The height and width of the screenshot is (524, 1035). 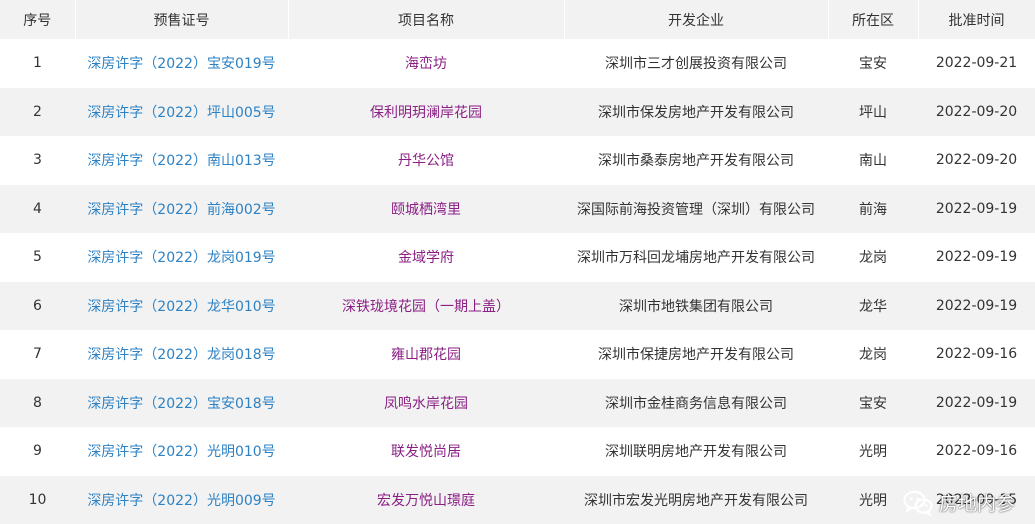 I want to click on project-link: 丹华公馆, so click(x=426, y=160).